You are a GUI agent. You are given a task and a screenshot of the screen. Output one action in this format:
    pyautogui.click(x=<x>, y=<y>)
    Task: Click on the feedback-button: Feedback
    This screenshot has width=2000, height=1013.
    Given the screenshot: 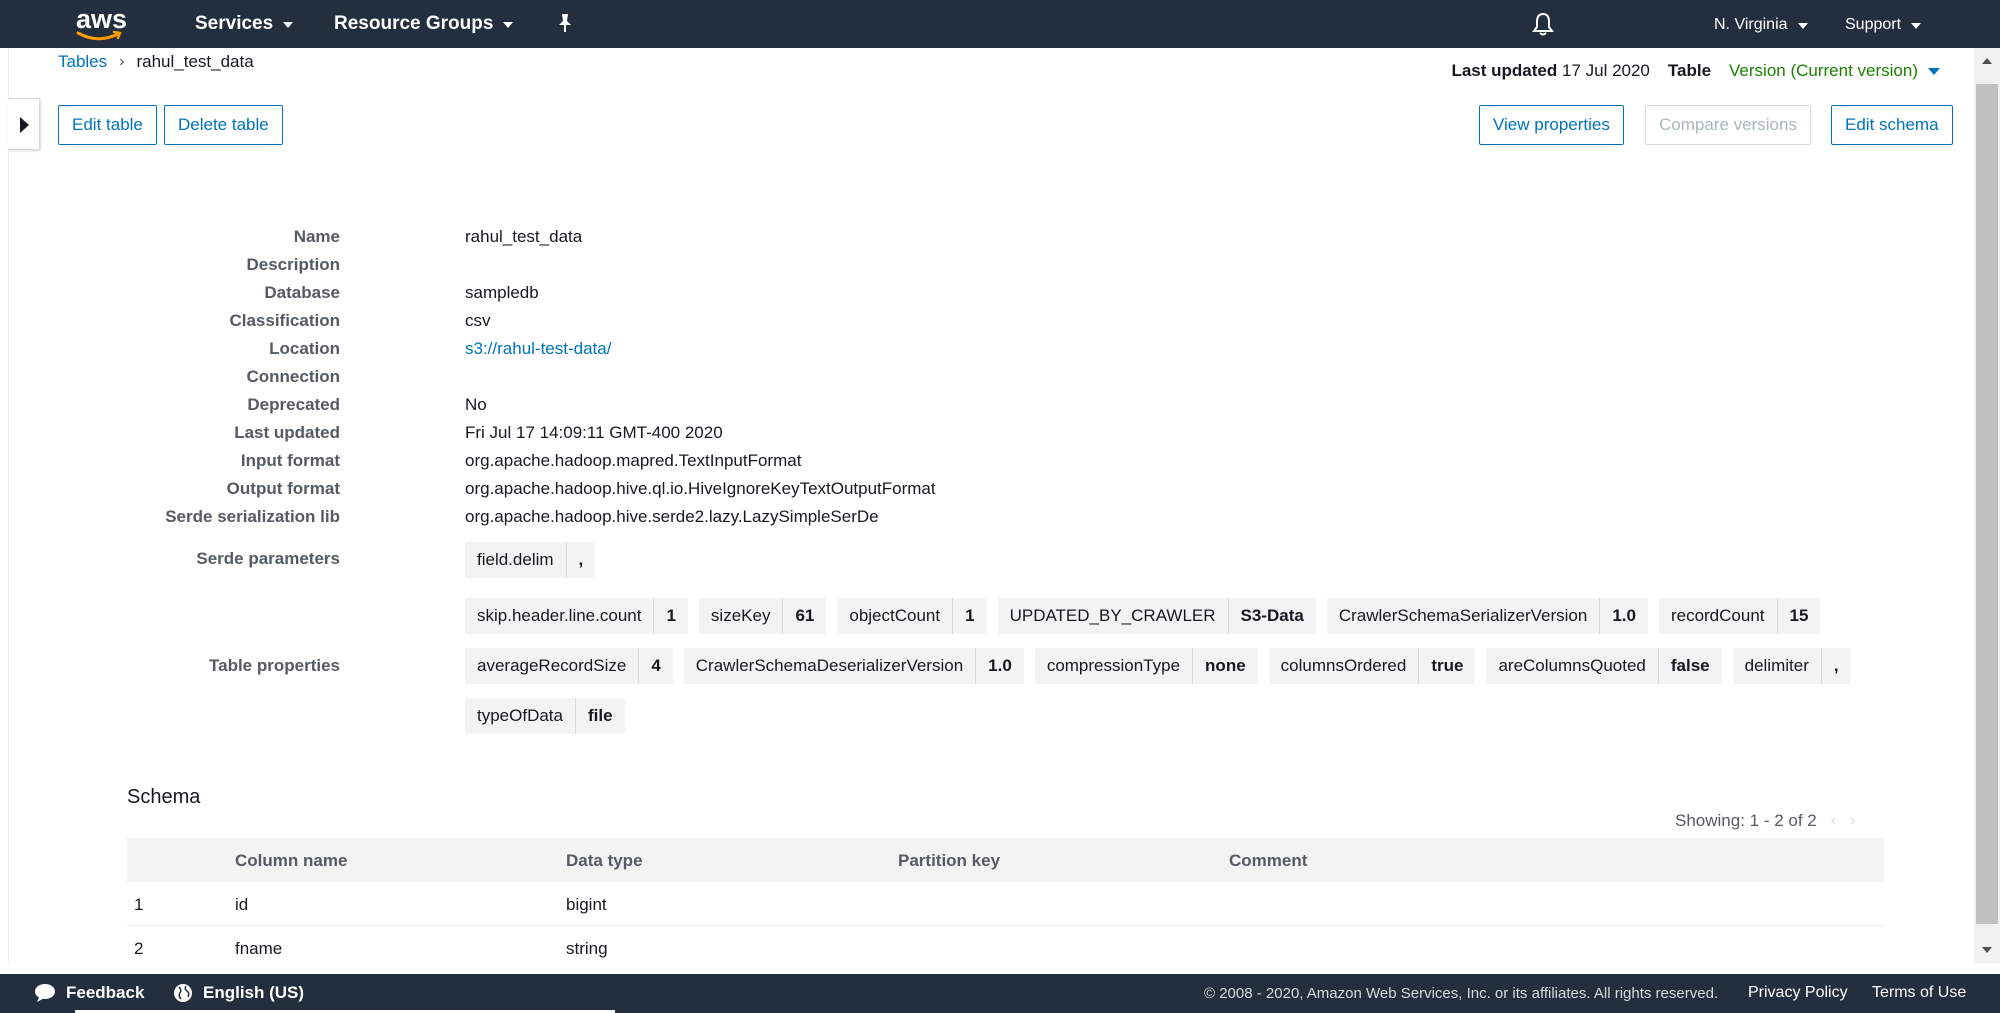 What is the action you would take?
    pyautogui.click(x=89, y=993)
    